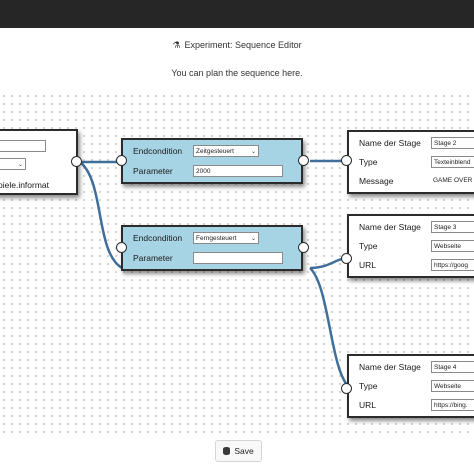 The image size is (474, 474). I want to click on wire-start-to-end2, so click(101, 215).